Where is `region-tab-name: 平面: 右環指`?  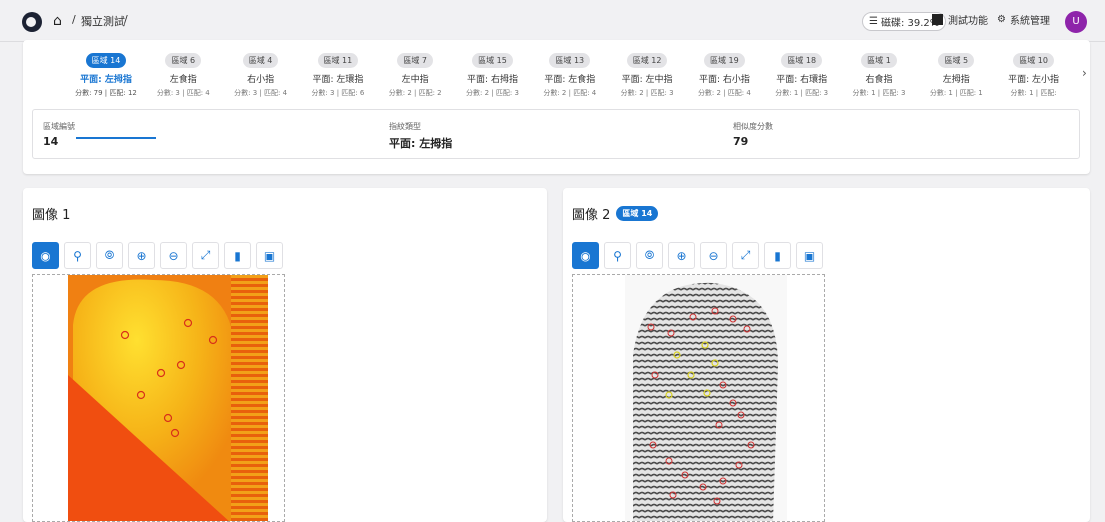
region-tab-name: 平面: 右環指 is located at coordinates (802, 80).